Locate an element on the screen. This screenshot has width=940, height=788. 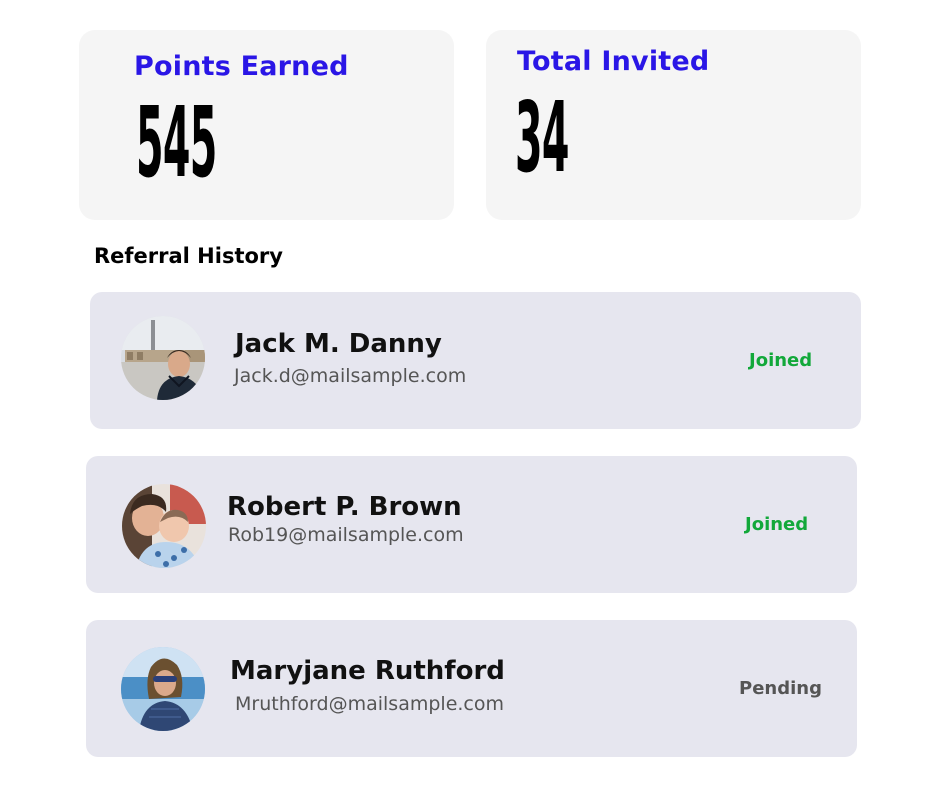
referral-name: Robert P. Brown is located at coordinates (344, 507).